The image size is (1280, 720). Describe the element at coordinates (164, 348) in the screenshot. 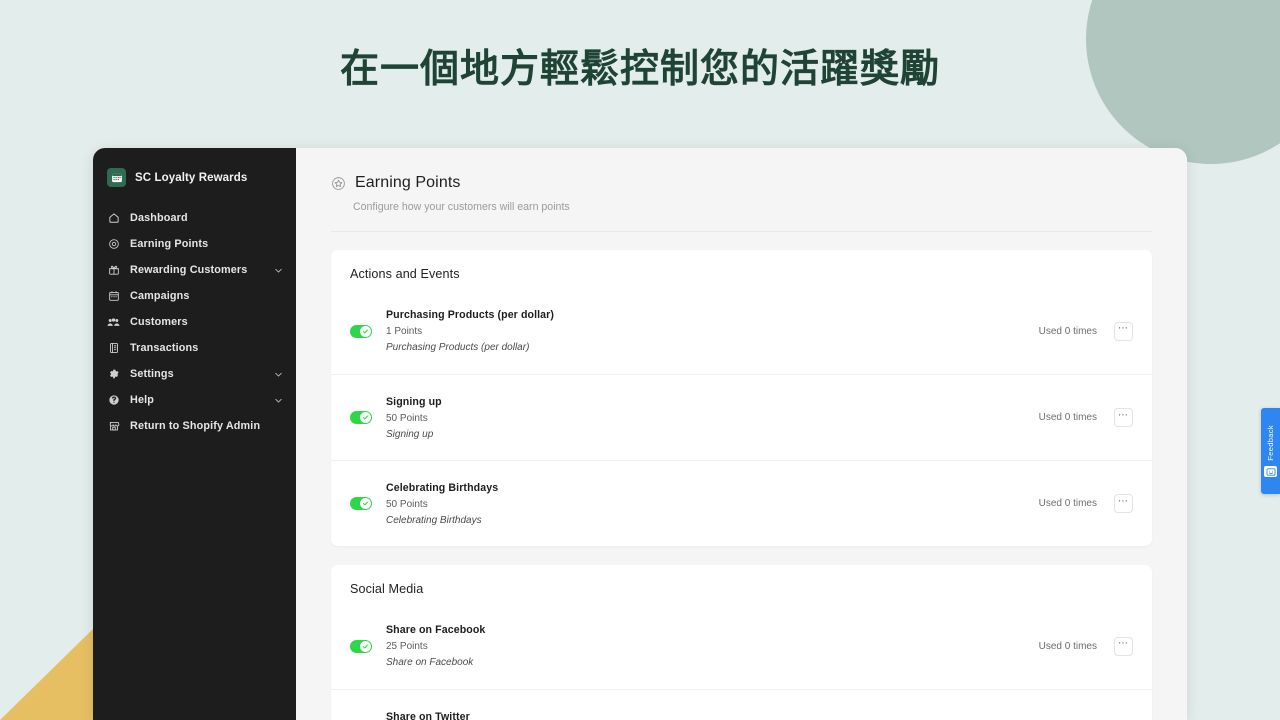

I see `sidebar-item-label: Transactions` at that location.